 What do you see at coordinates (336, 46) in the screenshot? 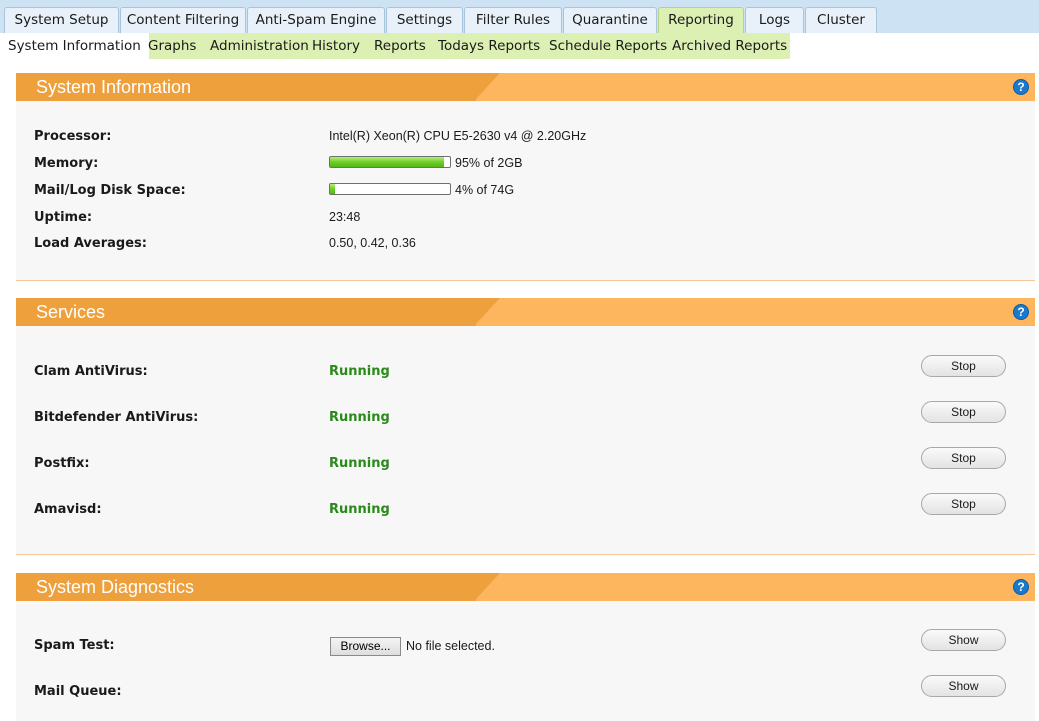
I see `subtab-history: History` at bounding box center [336, 46].